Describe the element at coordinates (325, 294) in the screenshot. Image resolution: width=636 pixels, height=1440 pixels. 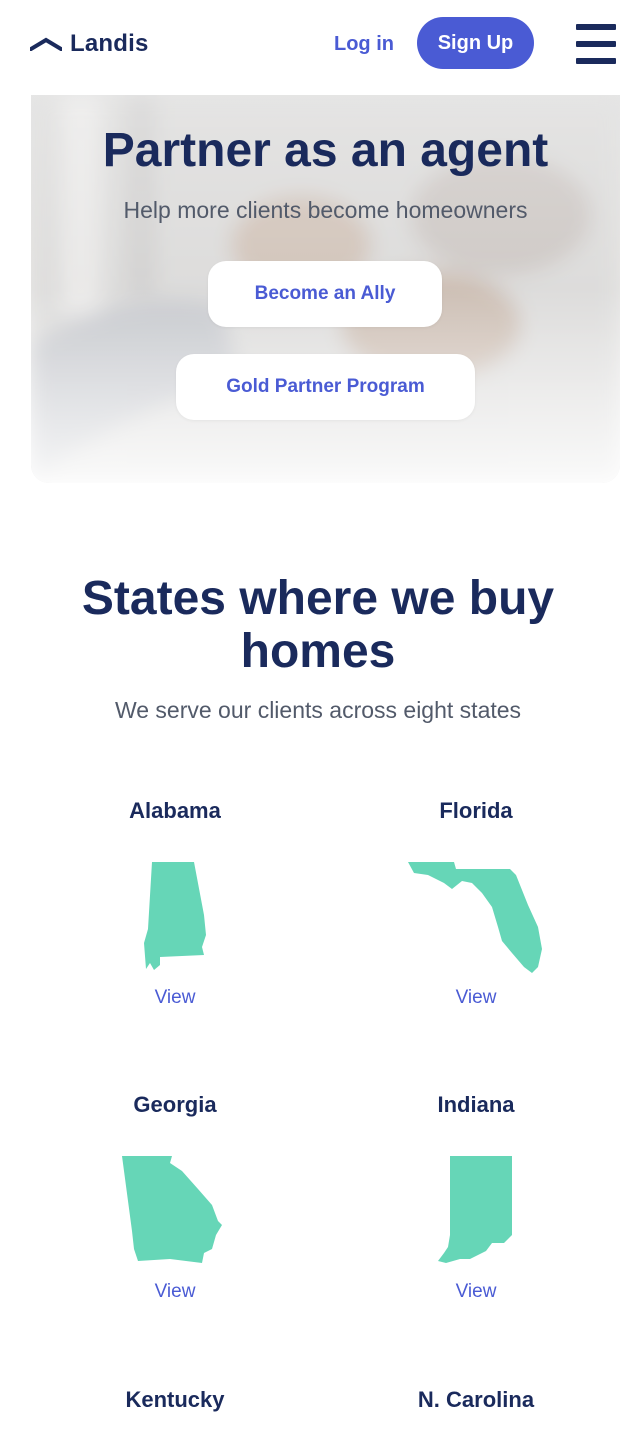
I see `become-ally-button: Become an Ally` at that location.